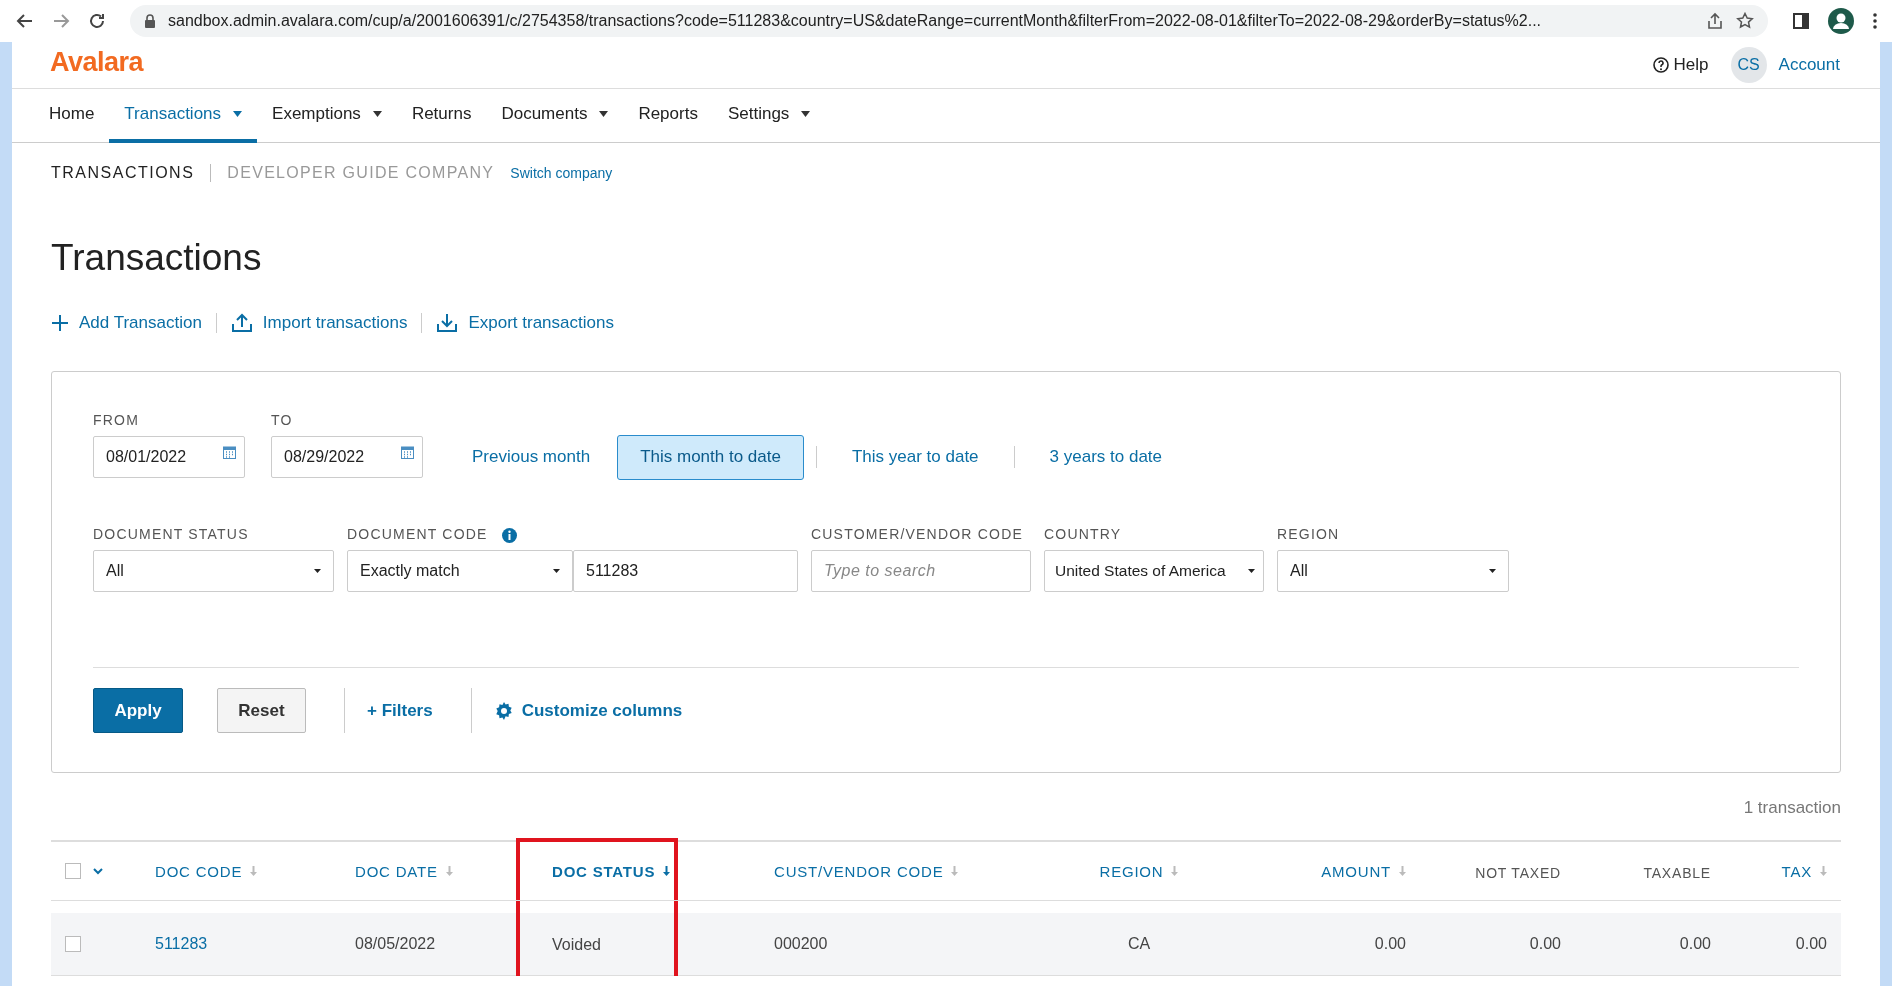 The image size is (1892, 986). I want to click on search-field: Type to search, so click(921, 571).